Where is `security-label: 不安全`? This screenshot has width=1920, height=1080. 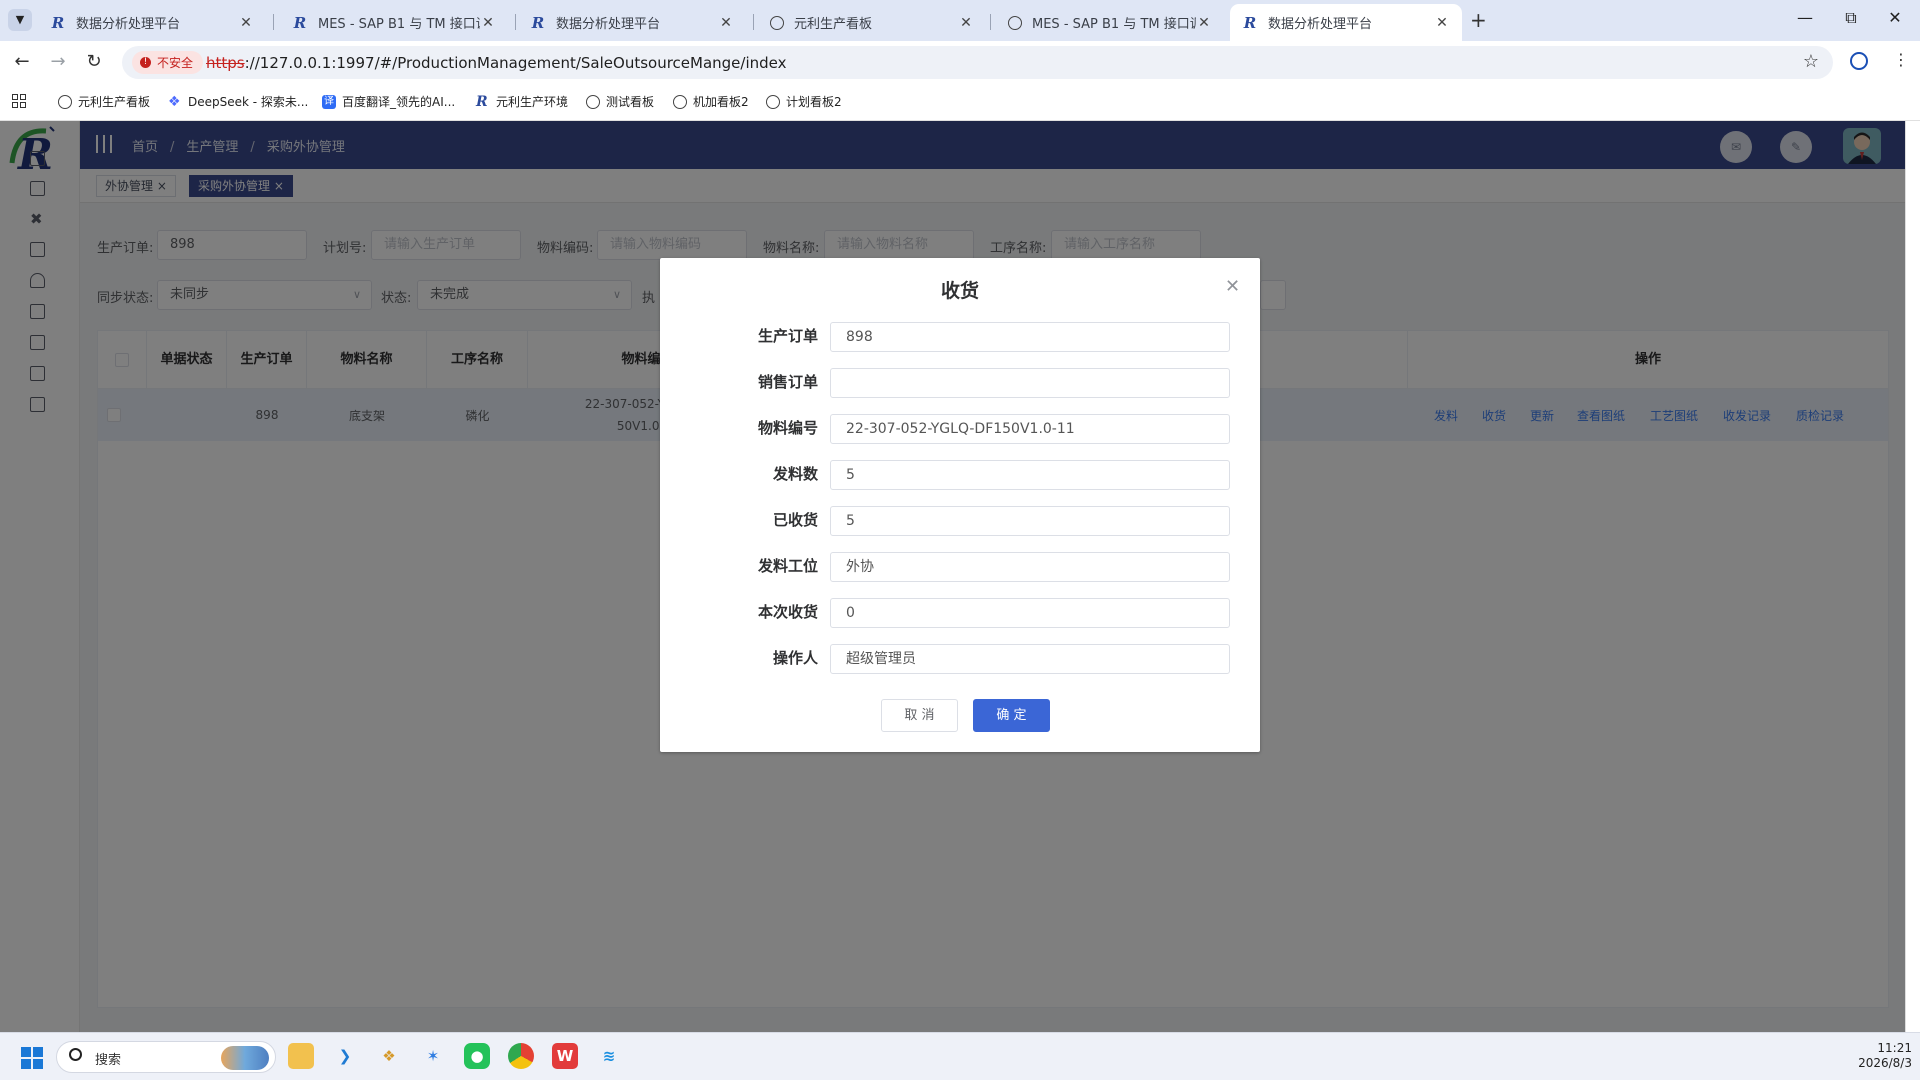 security-label: 不安全 is located at coordinates (175, 63).